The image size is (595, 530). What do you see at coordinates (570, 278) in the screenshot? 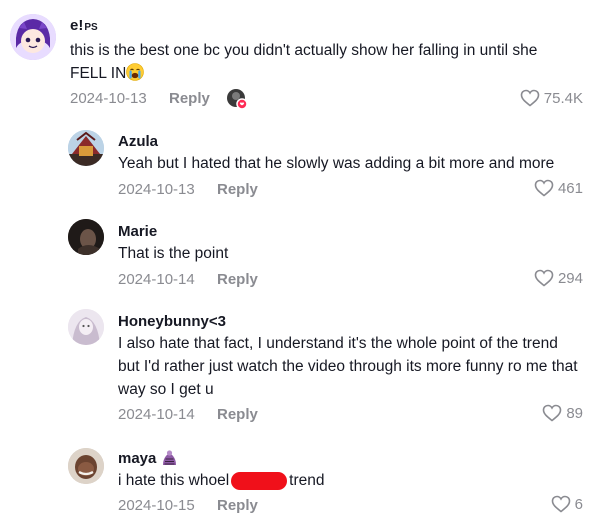
I see `like-count: 294` at bounding box center [570, 278].